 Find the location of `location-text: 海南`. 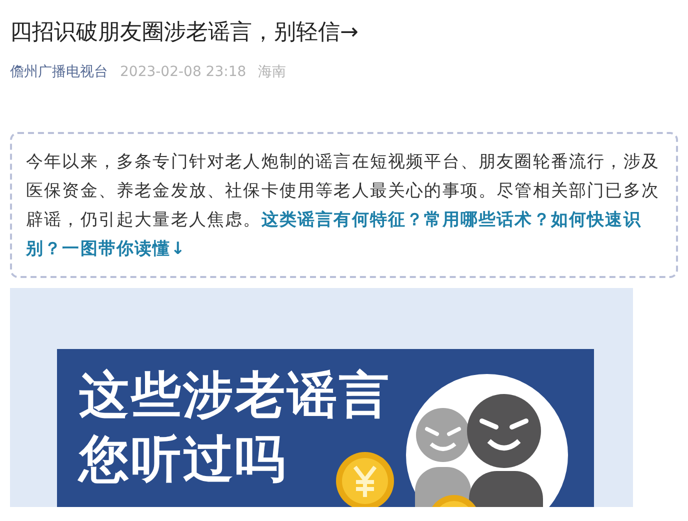

location-text: 海南 is located at coordinates (272, 72).